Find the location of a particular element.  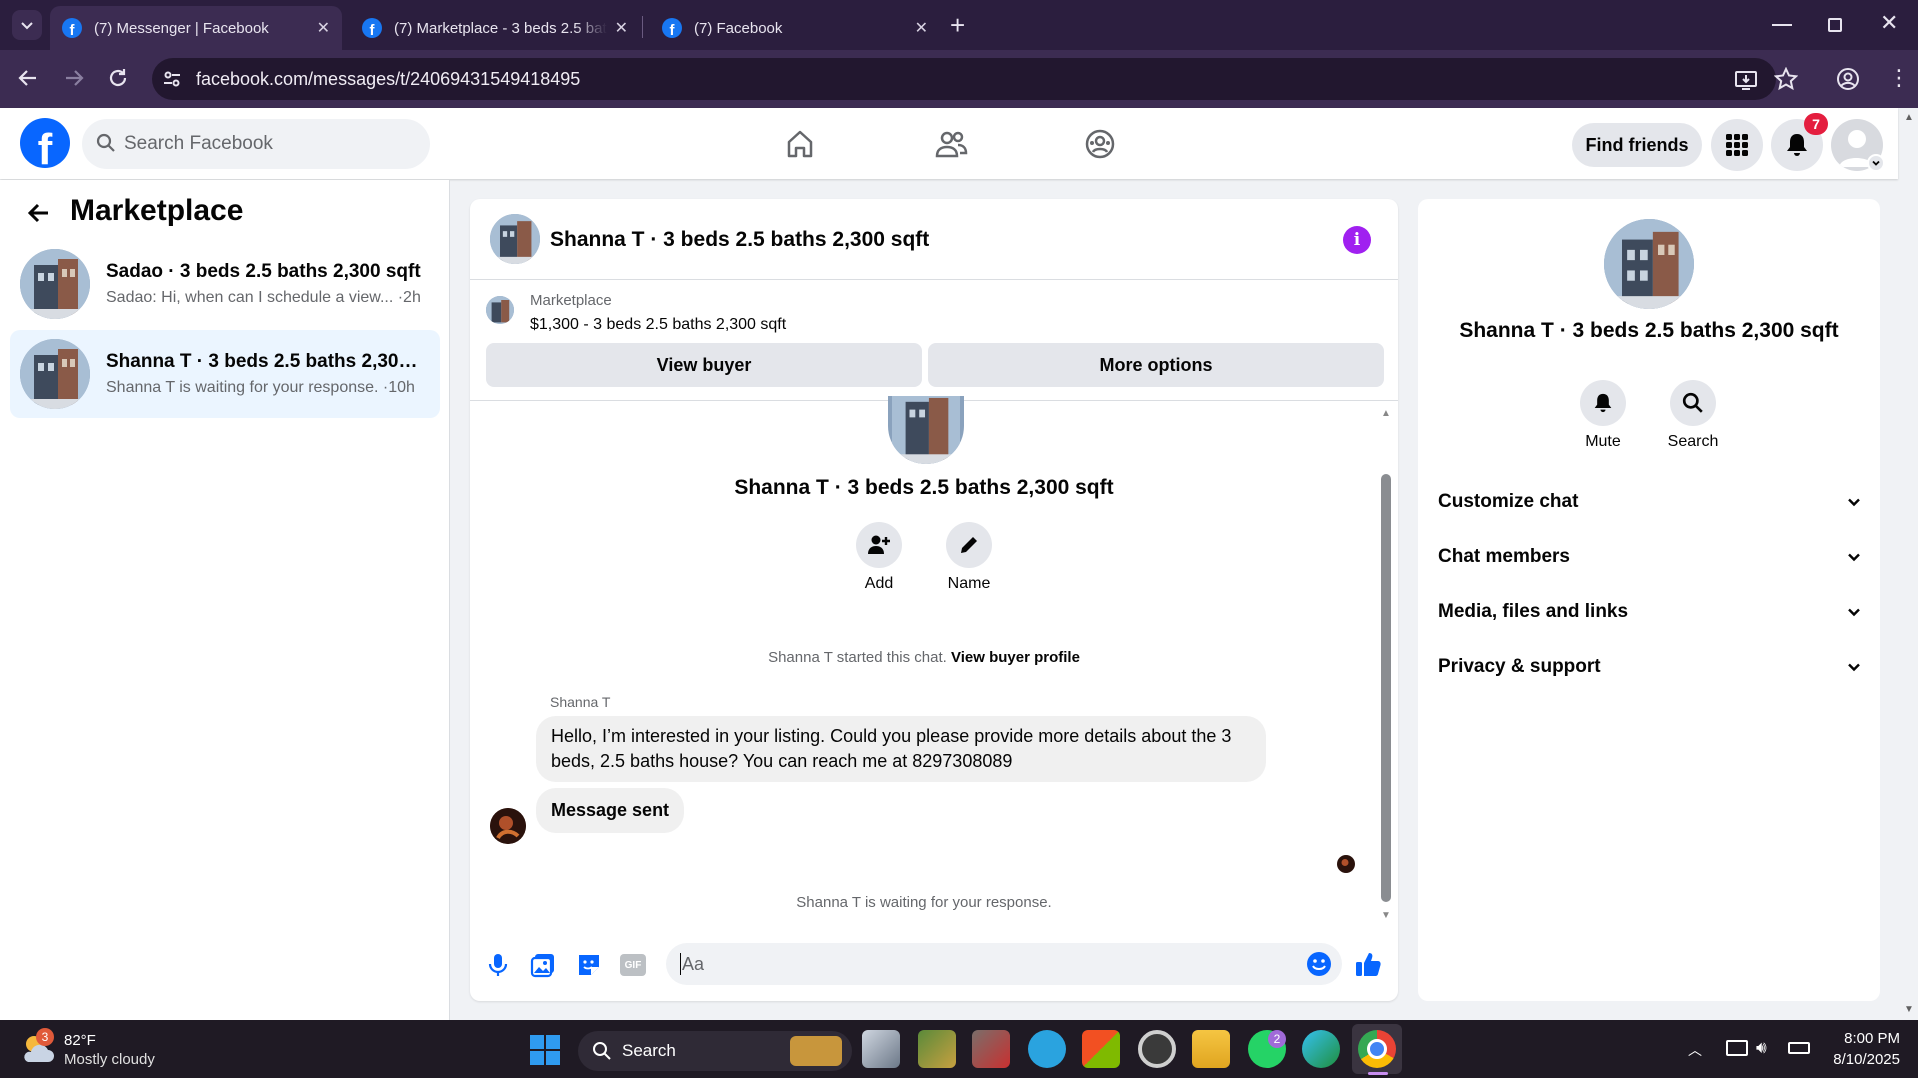

edge-icon is located at coordinates (1321, 1049).